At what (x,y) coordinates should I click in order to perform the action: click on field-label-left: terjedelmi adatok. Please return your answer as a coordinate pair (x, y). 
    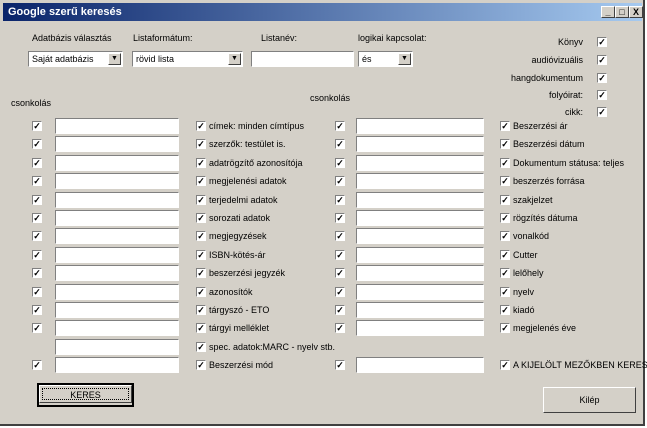
    Looking at the image, I should click on (243, 200).